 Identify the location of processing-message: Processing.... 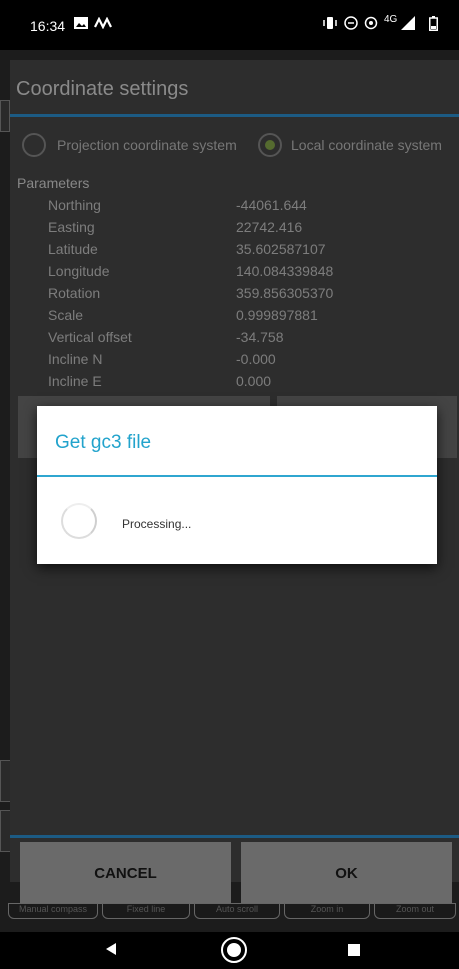
(157, 524).